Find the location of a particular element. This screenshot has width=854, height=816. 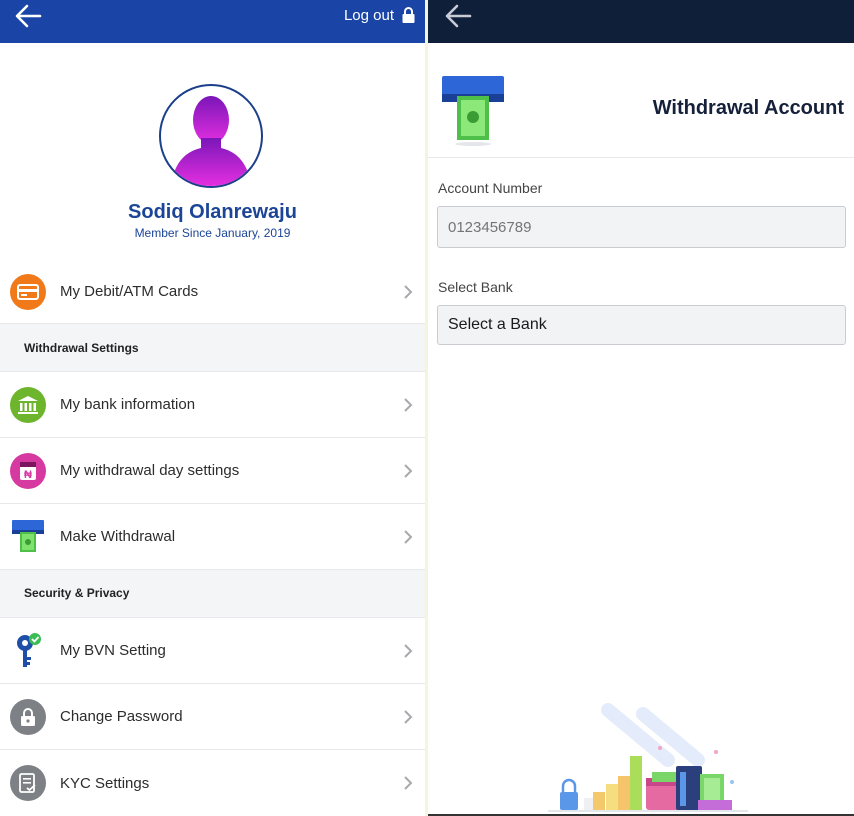

member-since: Member Since January, 2019 is located at coordinates (212, 233).